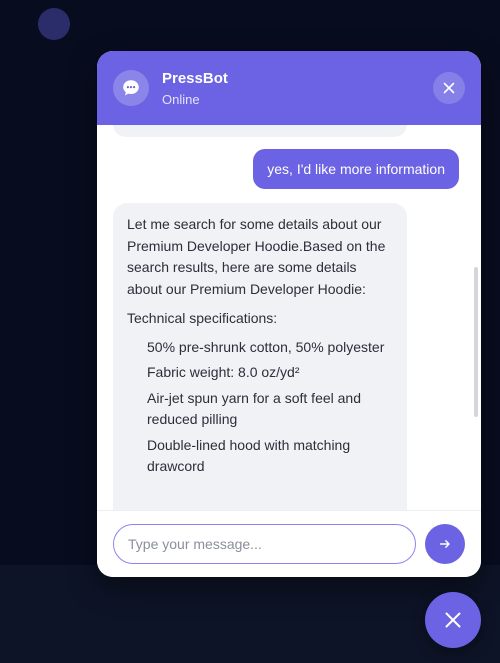  Describe the element at coordinates (195, 78) in the screenshot. I see `bot-name: PressBot` at that location.